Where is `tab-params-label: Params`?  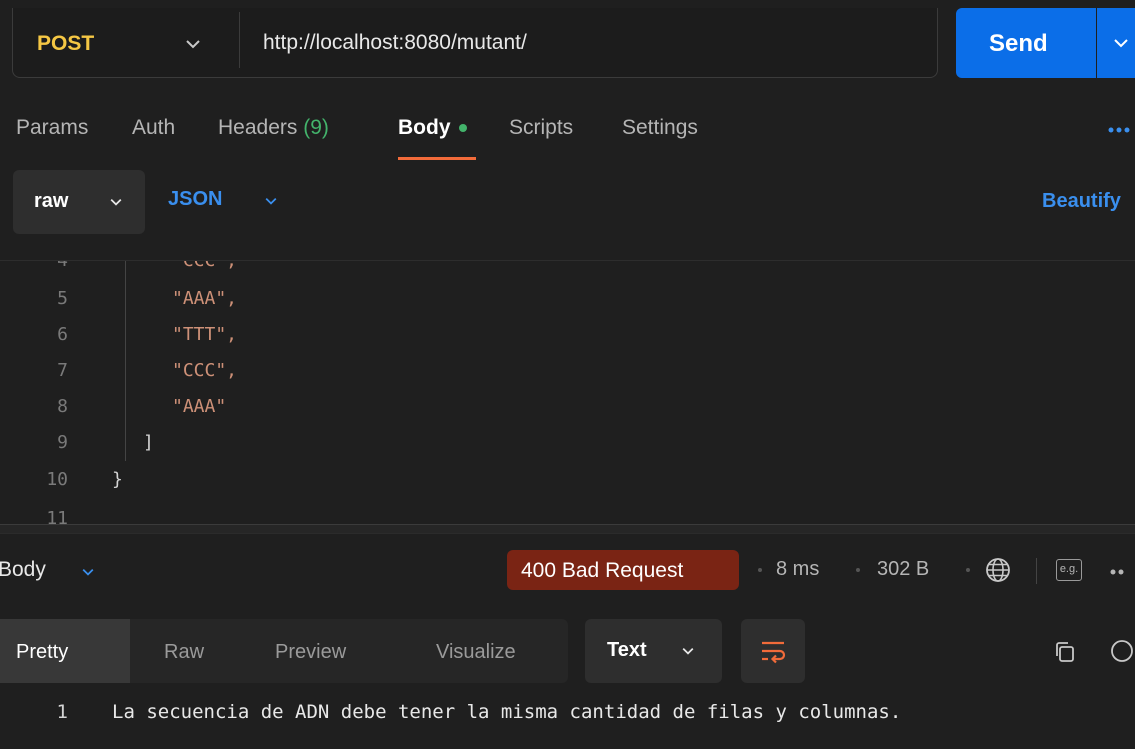
tab-params-label: Params is located at coordinates (52, 127).